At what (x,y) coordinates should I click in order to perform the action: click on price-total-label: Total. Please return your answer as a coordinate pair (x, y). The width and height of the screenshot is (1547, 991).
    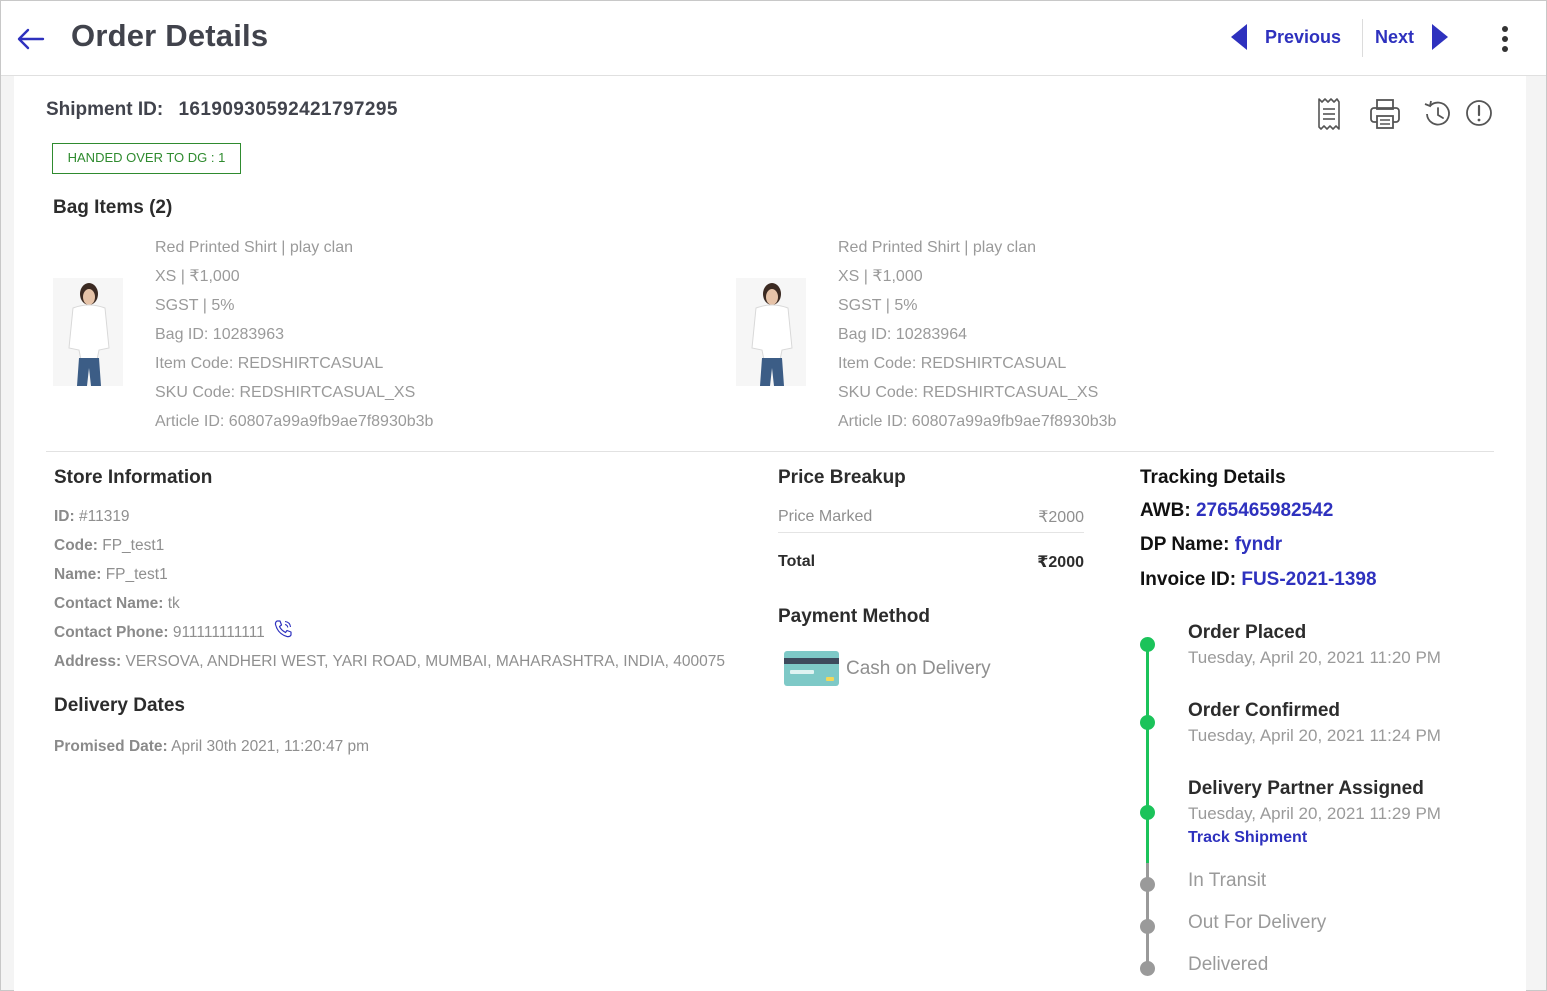
    Looking at the image, I should click on (797, 561).